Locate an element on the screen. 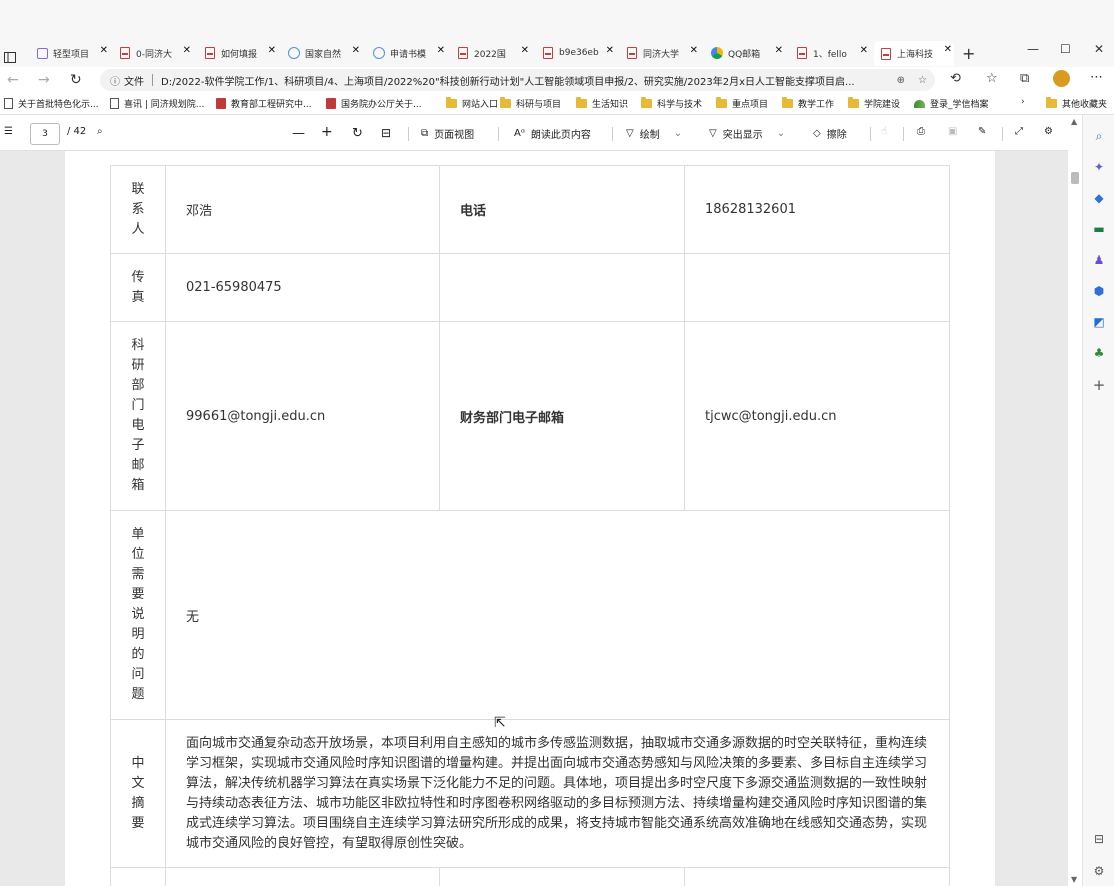 Image resolution: width=1114 pixels, height=886 pixels. bookmark-item: 登录_学信档案 is located at coordinates (951, 103).